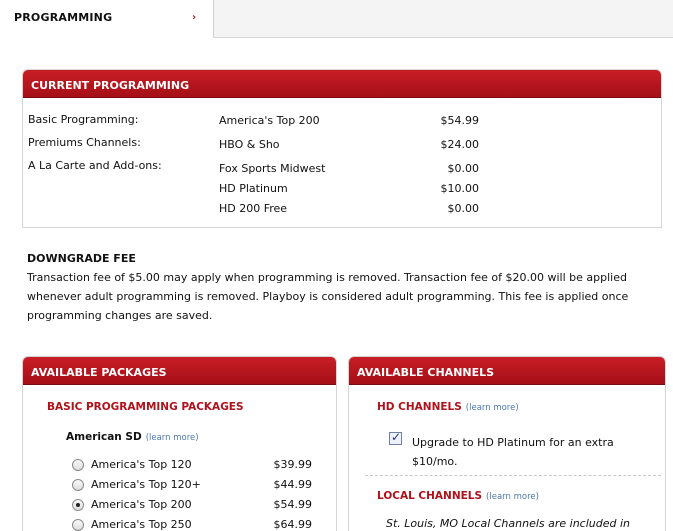 Image resolution: width=673 pixels, height=531 pixels. I want to click on tab-label: PROGRAMMING, so click(63, 17).